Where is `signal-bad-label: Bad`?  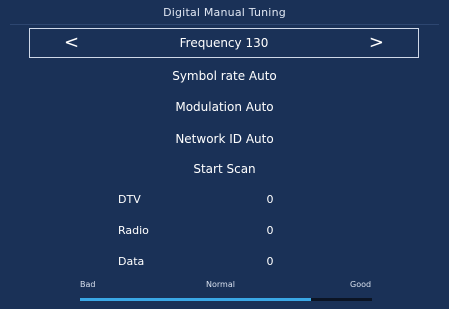 signal-bad-label: Bad is located at coordinates (88, 284).